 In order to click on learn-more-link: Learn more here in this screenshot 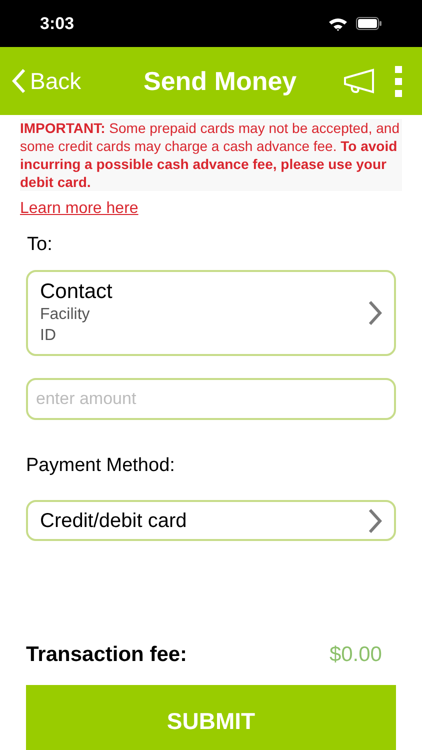, I will do `click(79, 209)`.